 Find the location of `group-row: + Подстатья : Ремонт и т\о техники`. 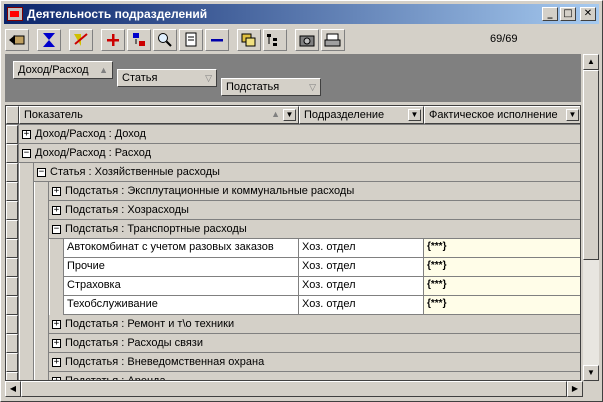

group-row: + Подстатья : Ремонт и т\о техники is located at coordinates (314, 324).